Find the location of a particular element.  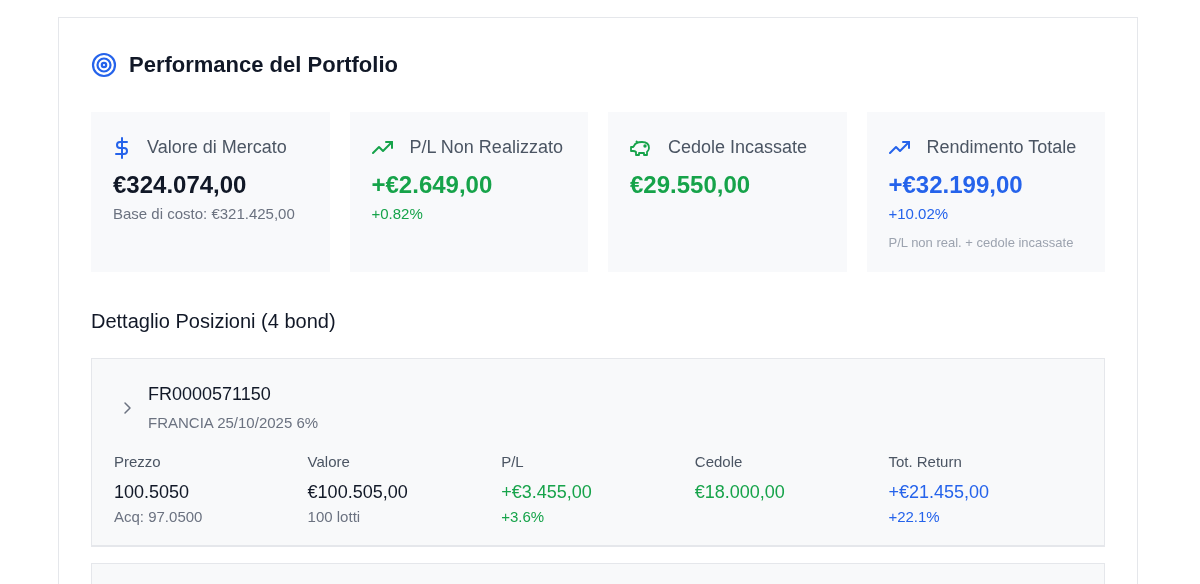

piggy-bank-icon is located at coordinates (641, 147).